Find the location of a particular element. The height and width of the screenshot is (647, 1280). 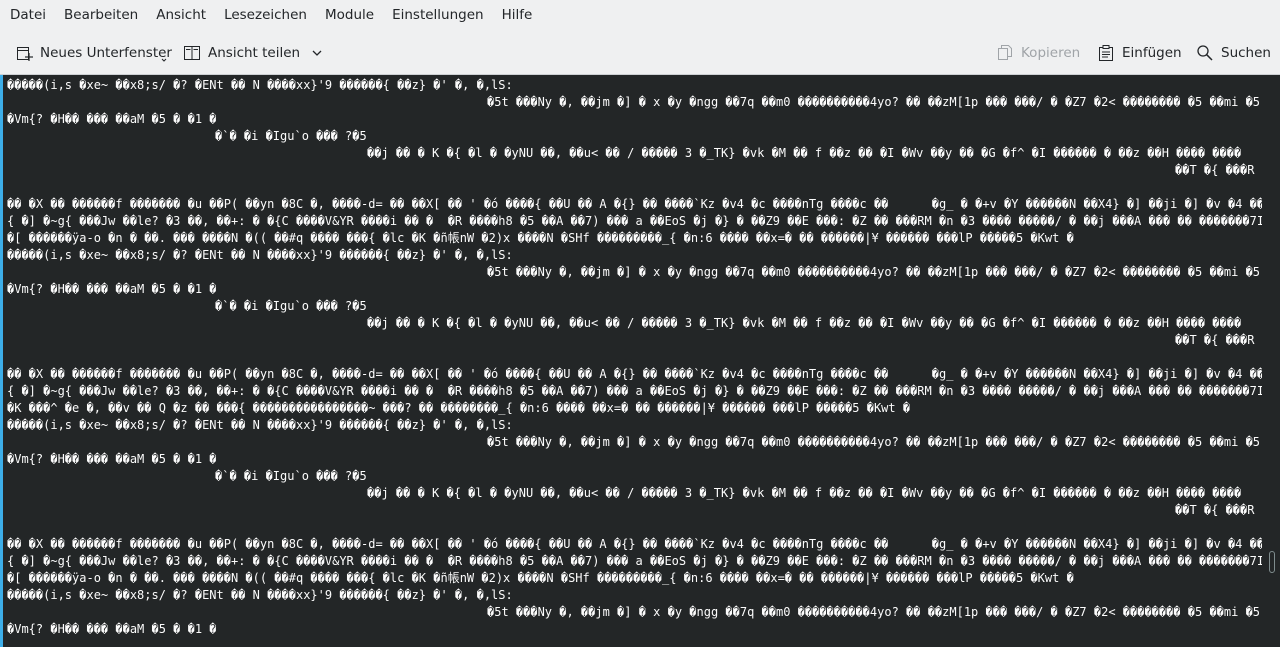

chevron-down-icon is located at coordinates (317, 53).